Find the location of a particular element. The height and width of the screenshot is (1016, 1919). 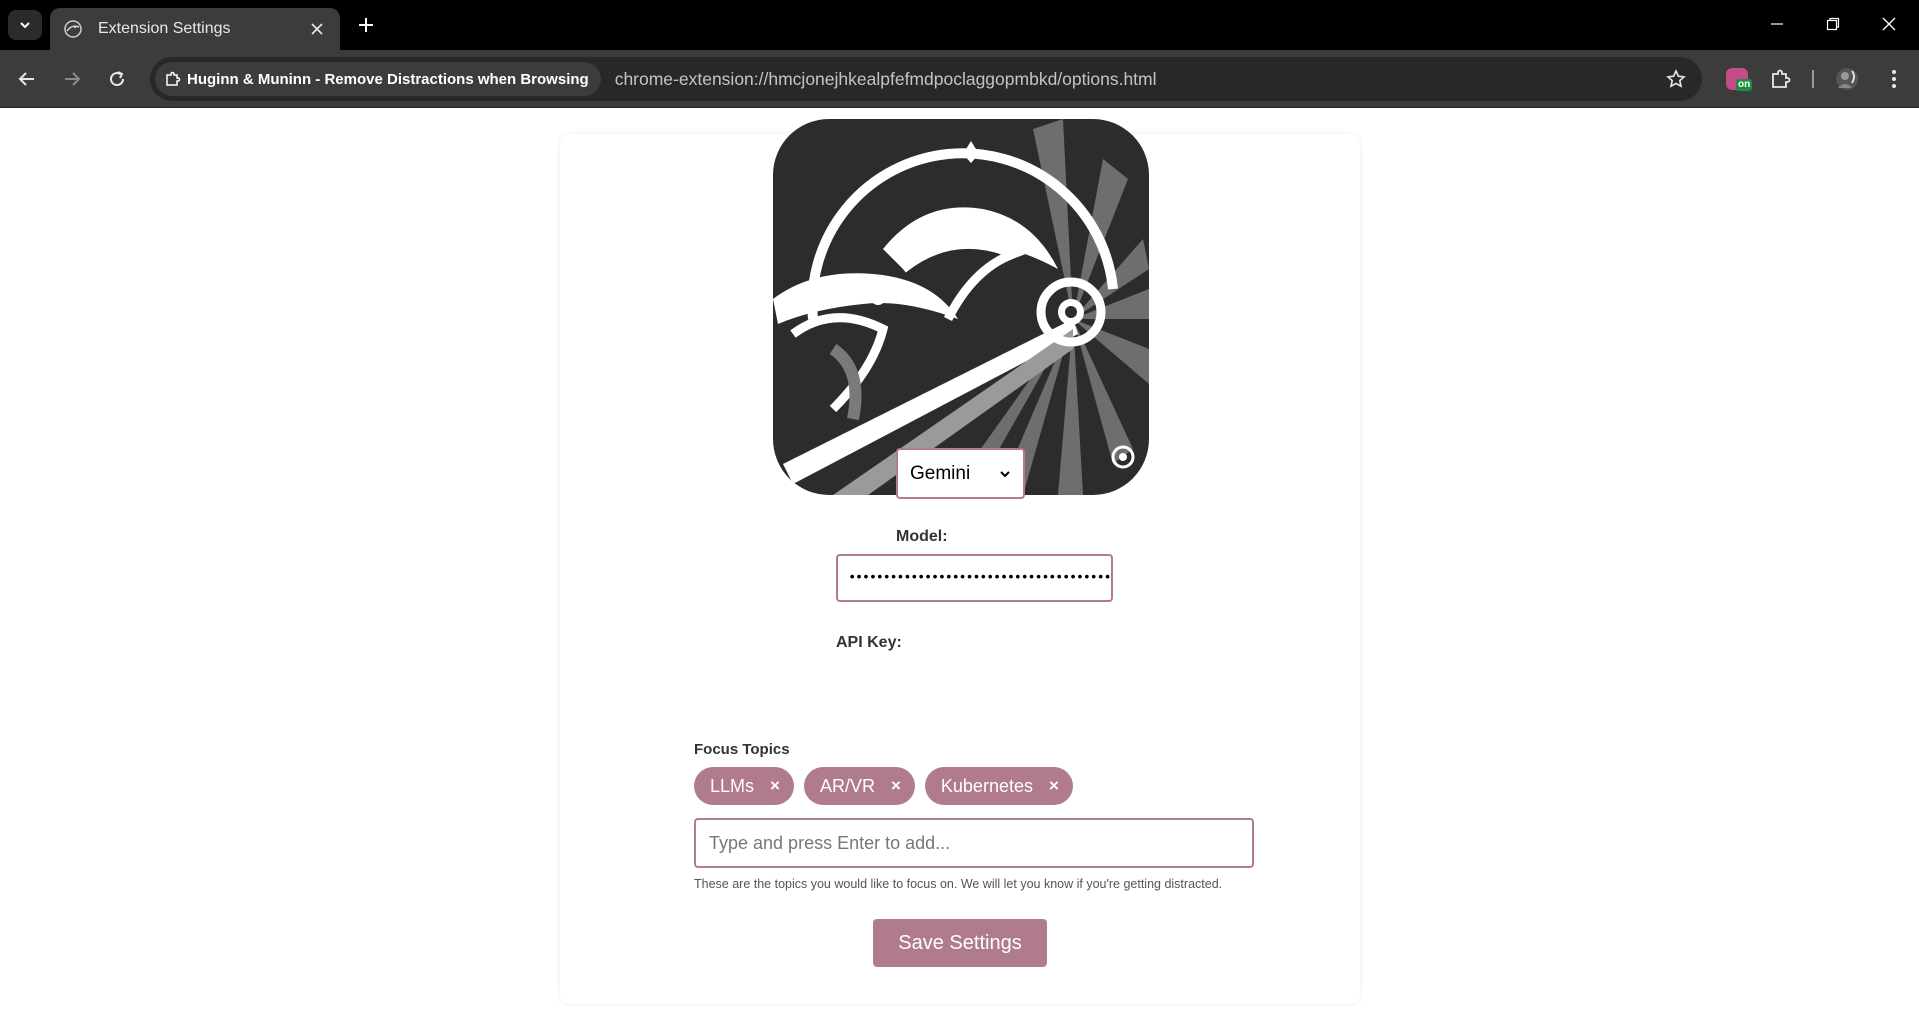

topic-tag-label: LLMs is located at coordinates (732, 785).